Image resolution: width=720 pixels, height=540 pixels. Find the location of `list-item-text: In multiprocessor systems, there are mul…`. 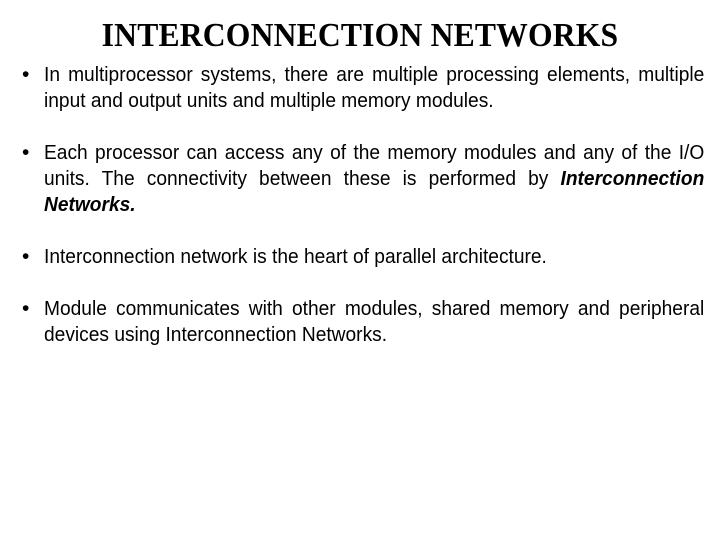

list-item-text: In multiprocessor systems, there are mul… is located at coordinates (374, 88).